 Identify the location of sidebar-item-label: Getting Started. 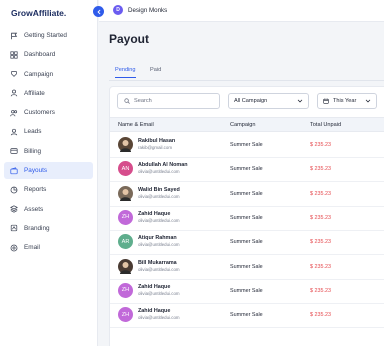
(45, 35).